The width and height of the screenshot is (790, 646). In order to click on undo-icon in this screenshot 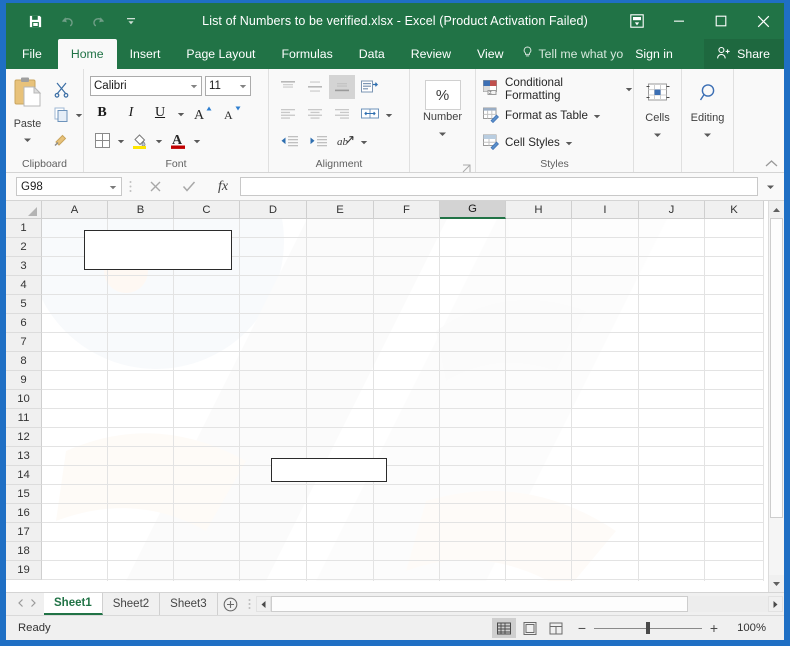, I will do `click(67, 21)`.